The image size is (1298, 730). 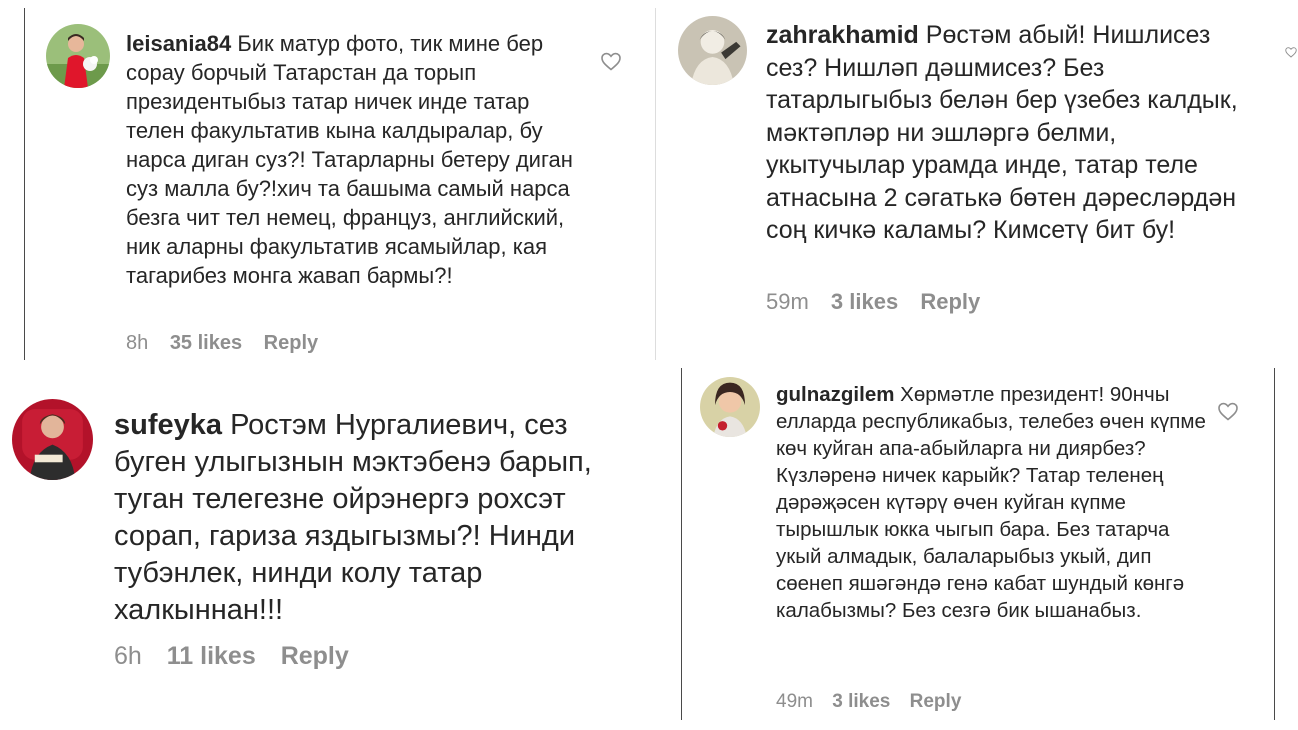 I want to click on comment-meta: 8h 35 likes Reply, so click(x=222, y=343).